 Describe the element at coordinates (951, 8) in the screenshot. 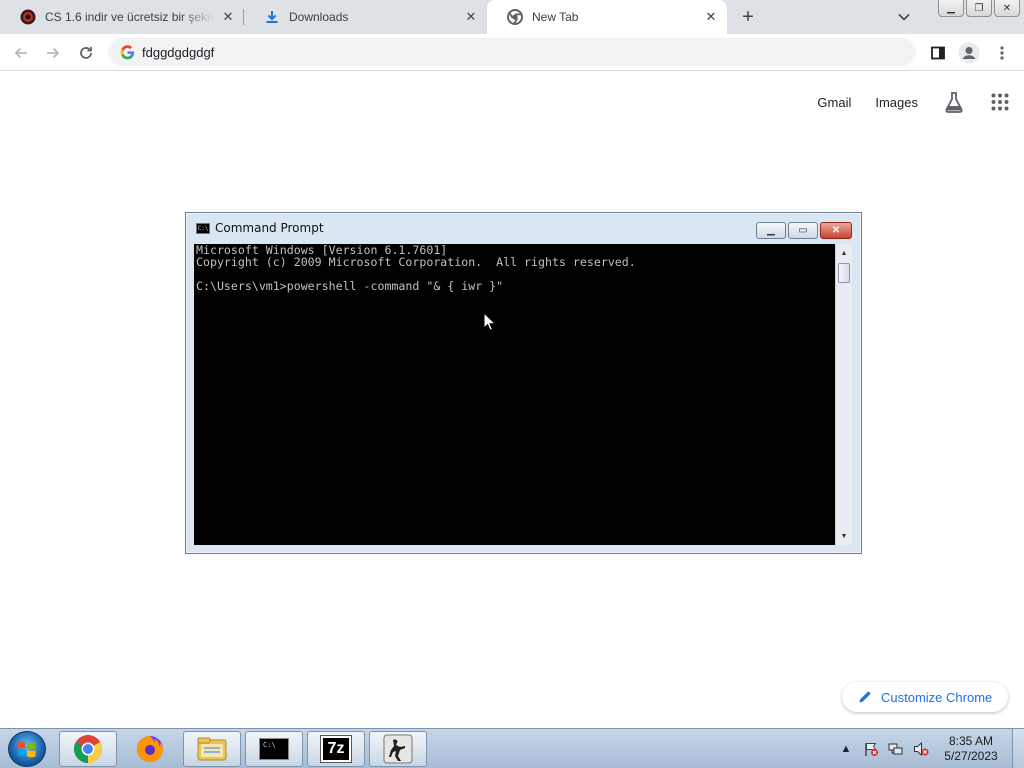

I see `minimize-button: ▁` at that location.